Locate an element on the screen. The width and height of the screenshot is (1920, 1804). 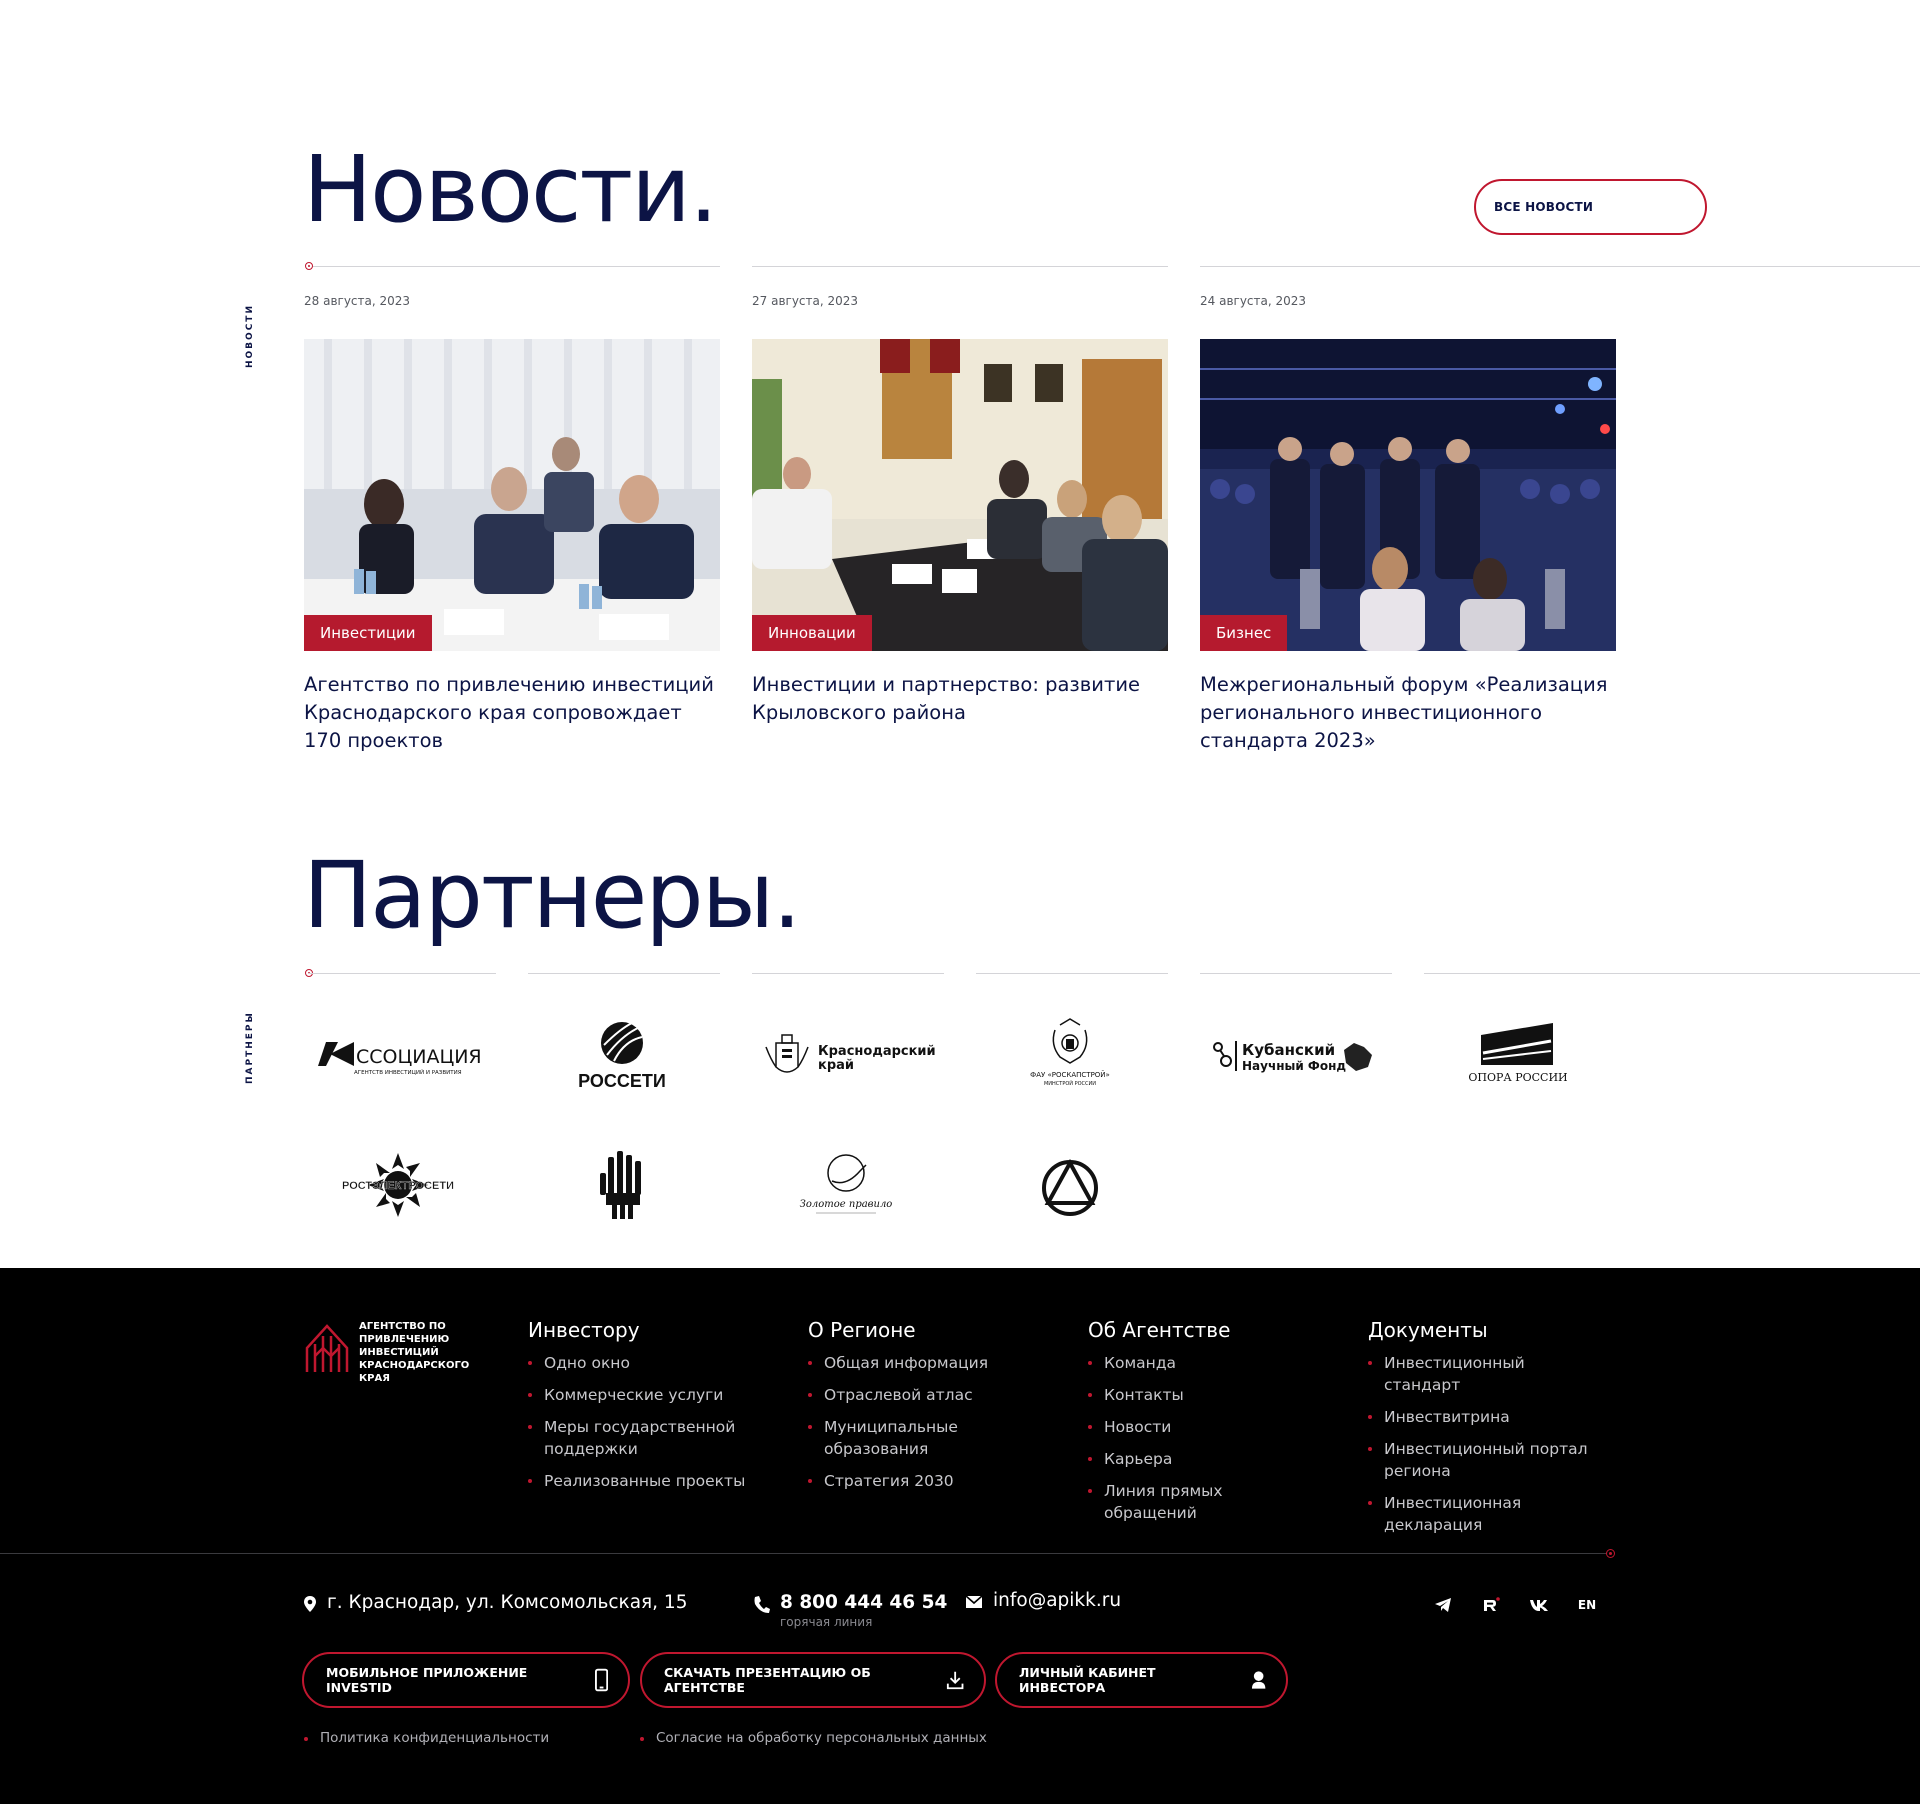
partner-opora-rossii: ОПОРА РОССИИ is located at coordinates (1518, 1055).